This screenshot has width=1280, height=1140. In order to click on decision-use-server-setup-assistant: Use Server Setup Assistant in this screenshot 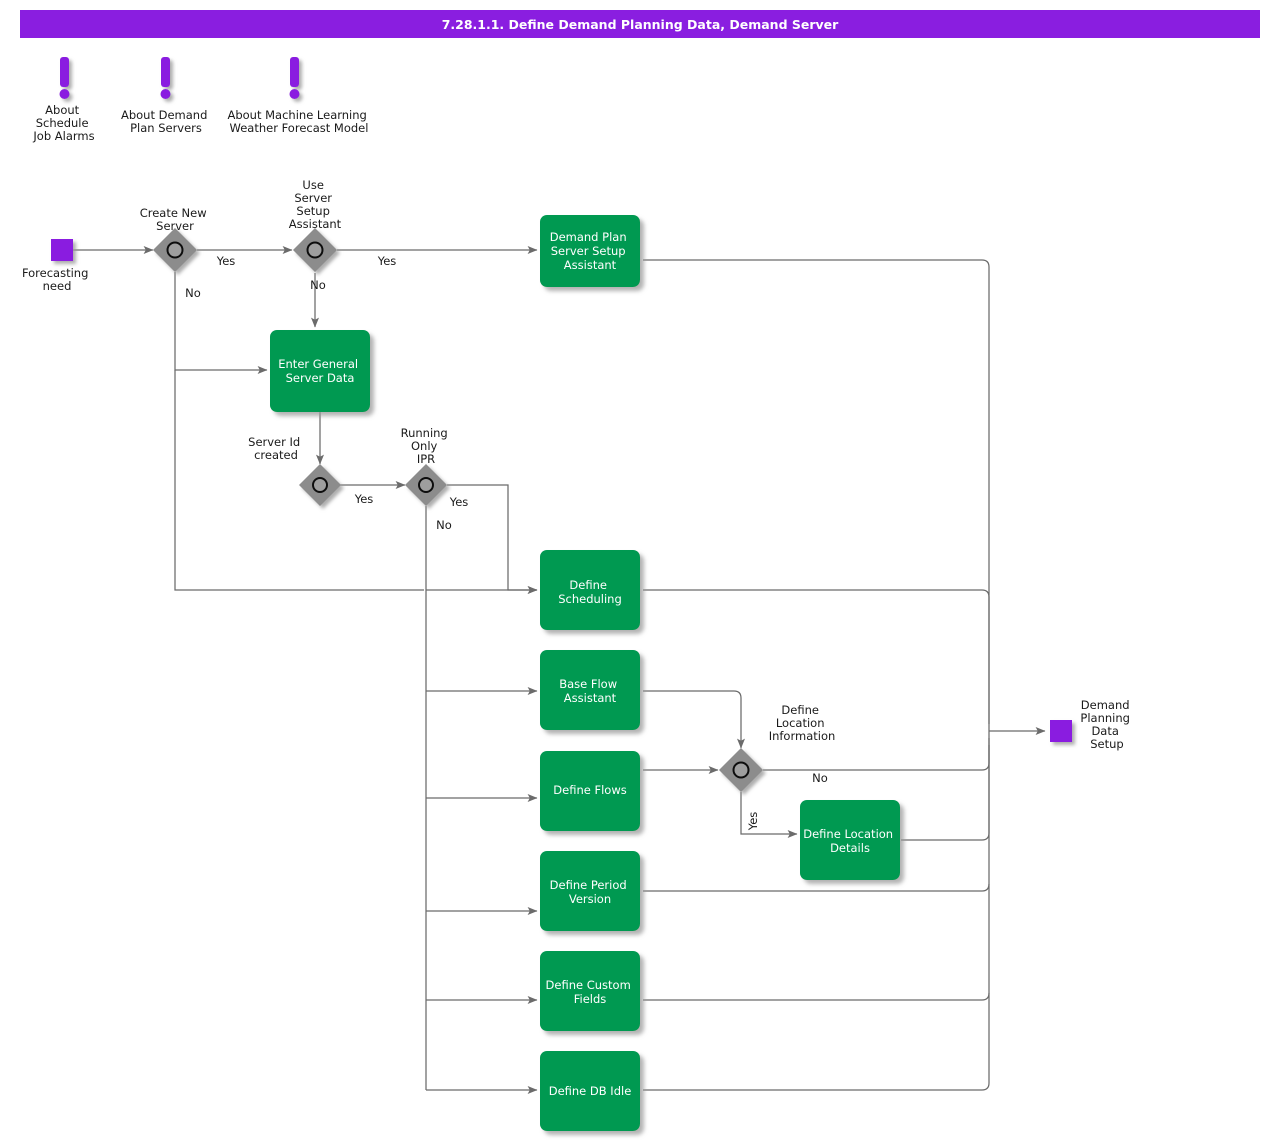, I will do `click(315, 225)`.